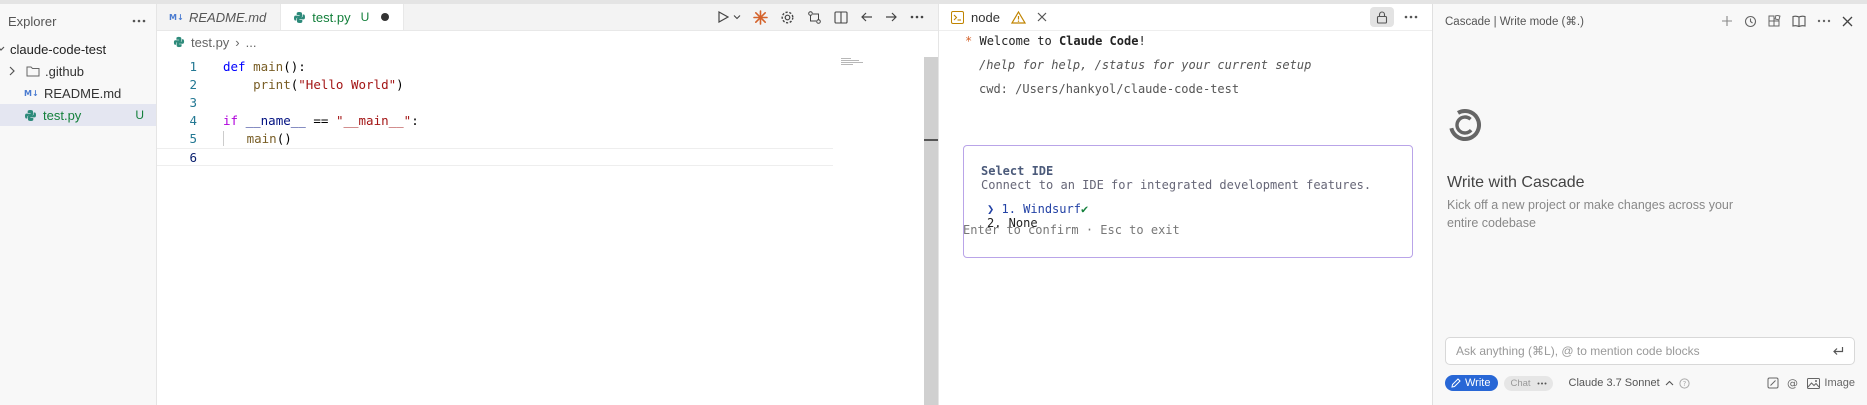  What do you see at coordinates (65, 71) in the screenshot?
I see `explorer-item-label: .github` at bounding box center [65, 71].